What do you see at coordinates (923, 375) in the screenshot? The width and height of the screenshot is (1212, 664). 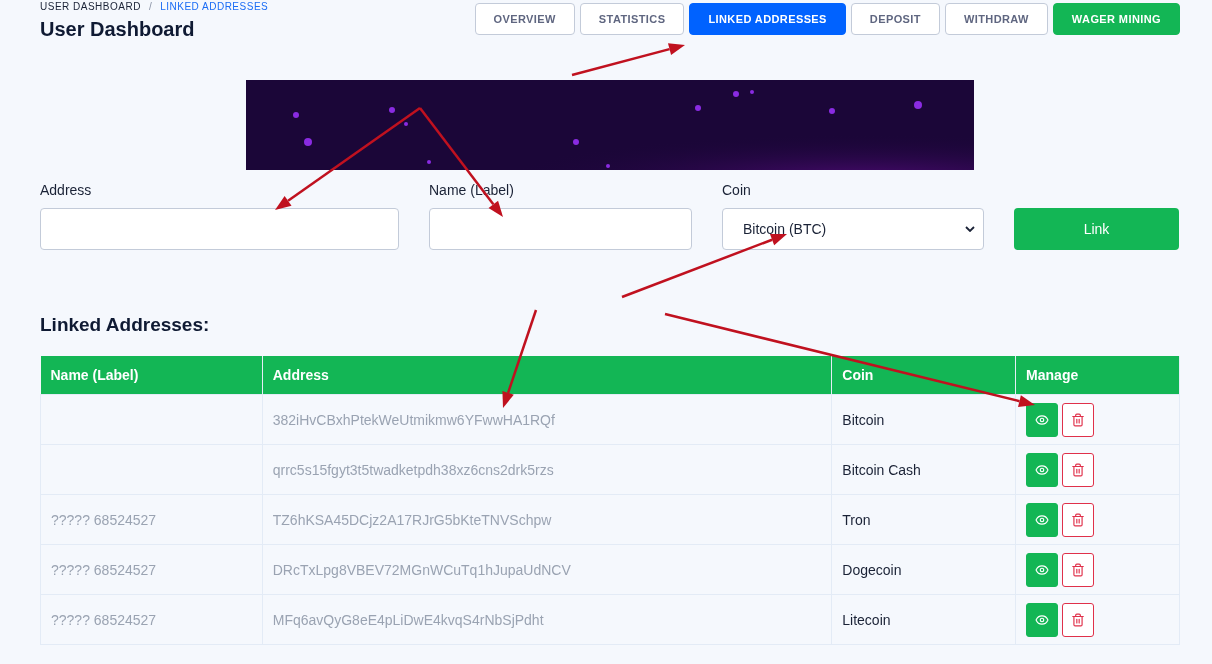 I see `column-header: Coin` at bounding box center [923, 375].